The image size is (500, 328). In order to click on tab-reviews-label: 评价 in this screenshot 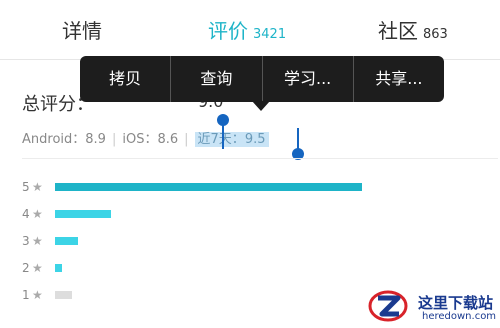, I will do `click(228, 31)`.